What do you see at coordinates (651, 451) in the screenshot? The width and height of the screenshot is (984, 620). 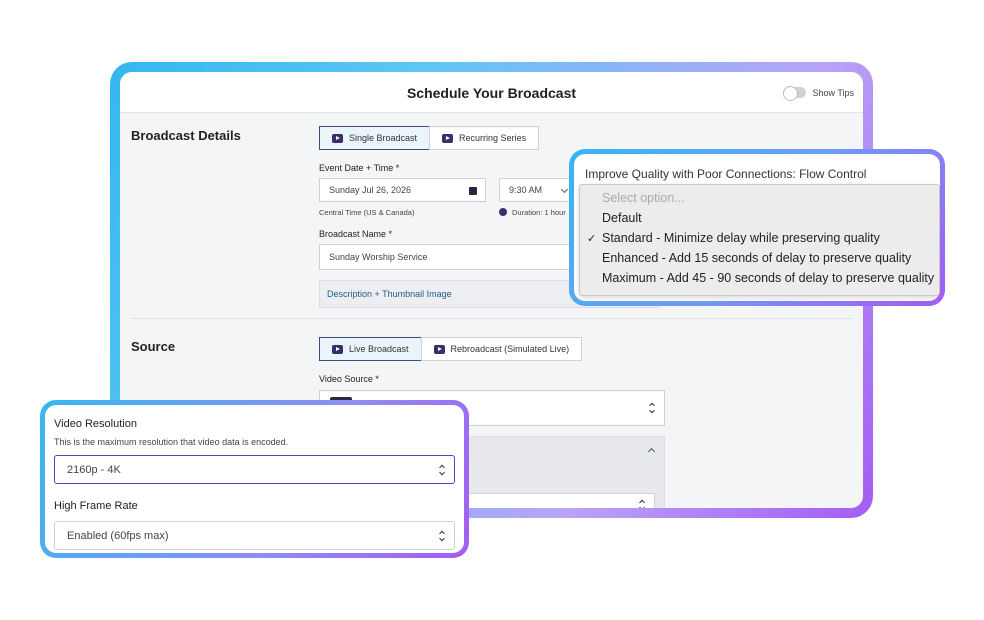 I see `chevron-up-icon` at bounding box center [651, 451].